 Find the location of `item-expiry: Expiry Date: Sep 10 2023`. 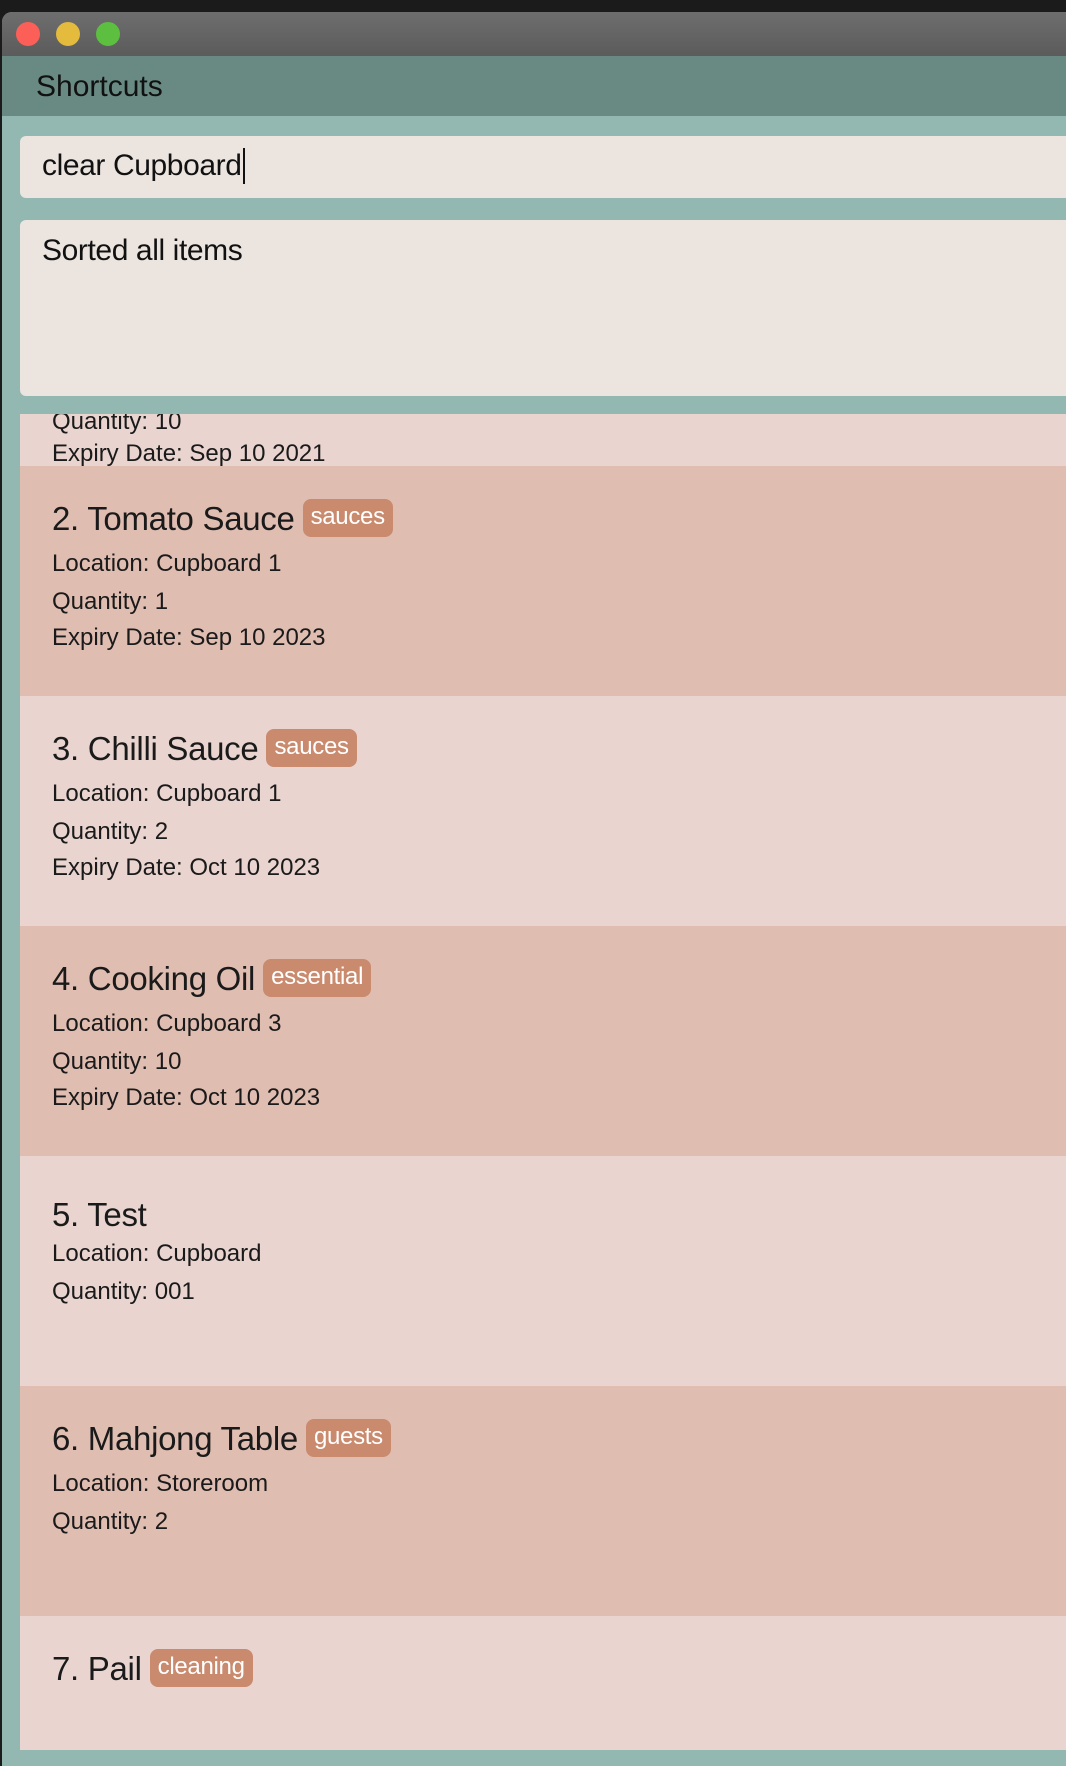

item-expiry: Expiry Date: Sep 10 2023 is located at coordinates (189, 637).